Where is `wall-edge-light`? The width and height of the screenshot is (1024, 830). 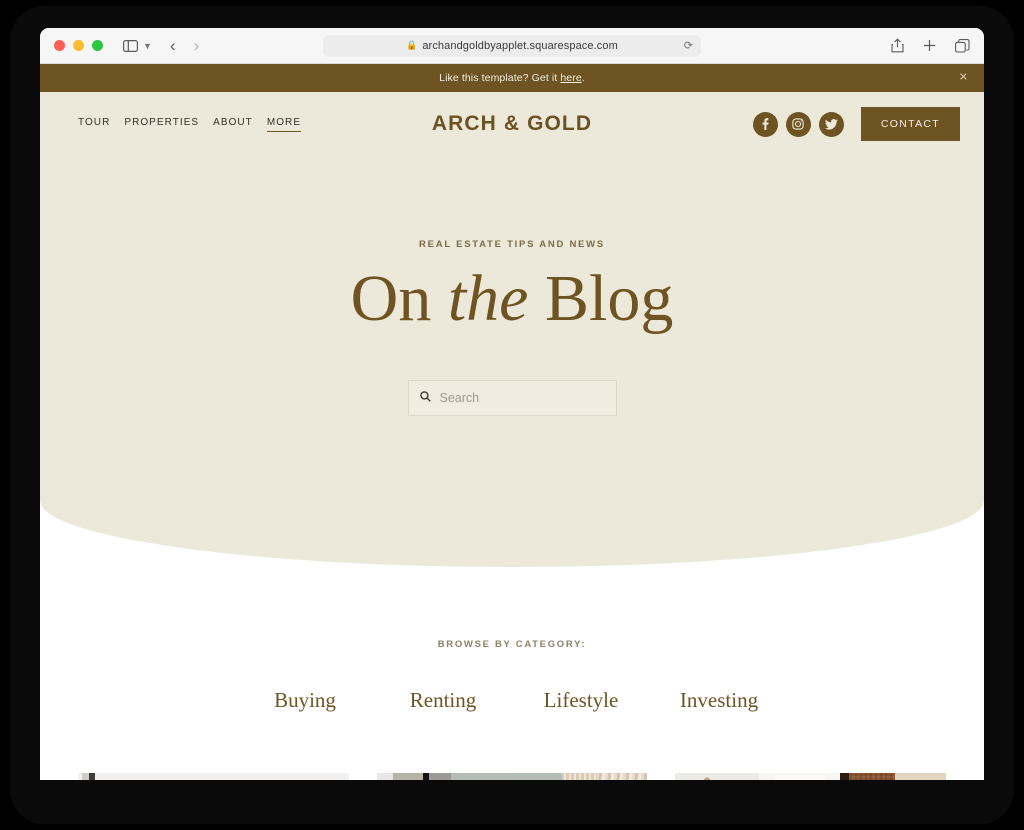
wall-edge-light is located at coordinates (85, 776).